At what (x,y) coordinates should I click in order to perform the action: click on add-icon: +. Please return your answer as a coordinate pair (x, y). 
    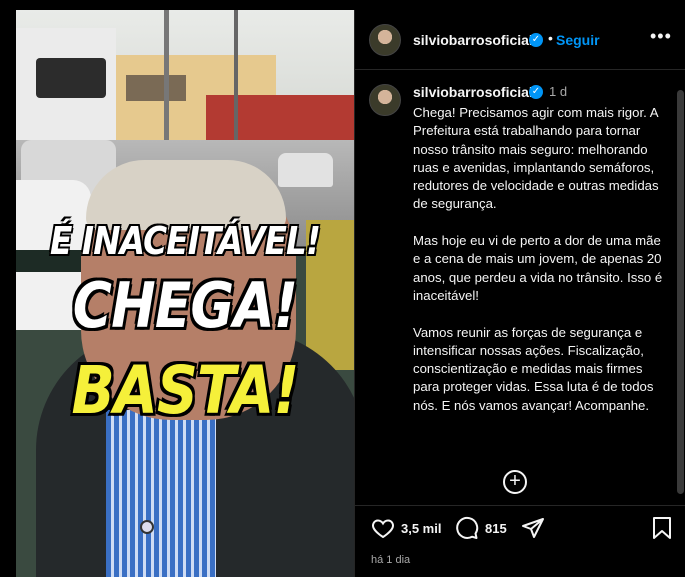
    Looking at the image, I should click on (515, 482).